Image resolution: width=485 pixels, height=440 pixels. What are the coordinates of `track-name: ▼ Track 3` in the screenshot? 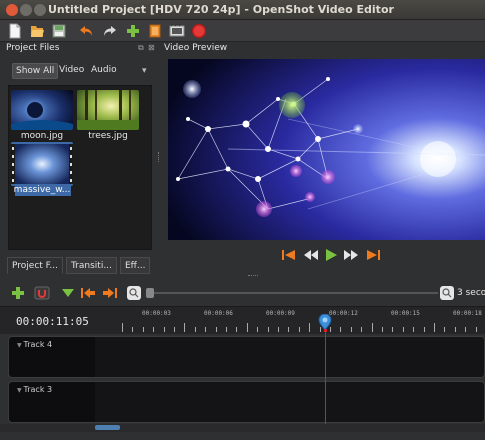 It's located at (35, 389).